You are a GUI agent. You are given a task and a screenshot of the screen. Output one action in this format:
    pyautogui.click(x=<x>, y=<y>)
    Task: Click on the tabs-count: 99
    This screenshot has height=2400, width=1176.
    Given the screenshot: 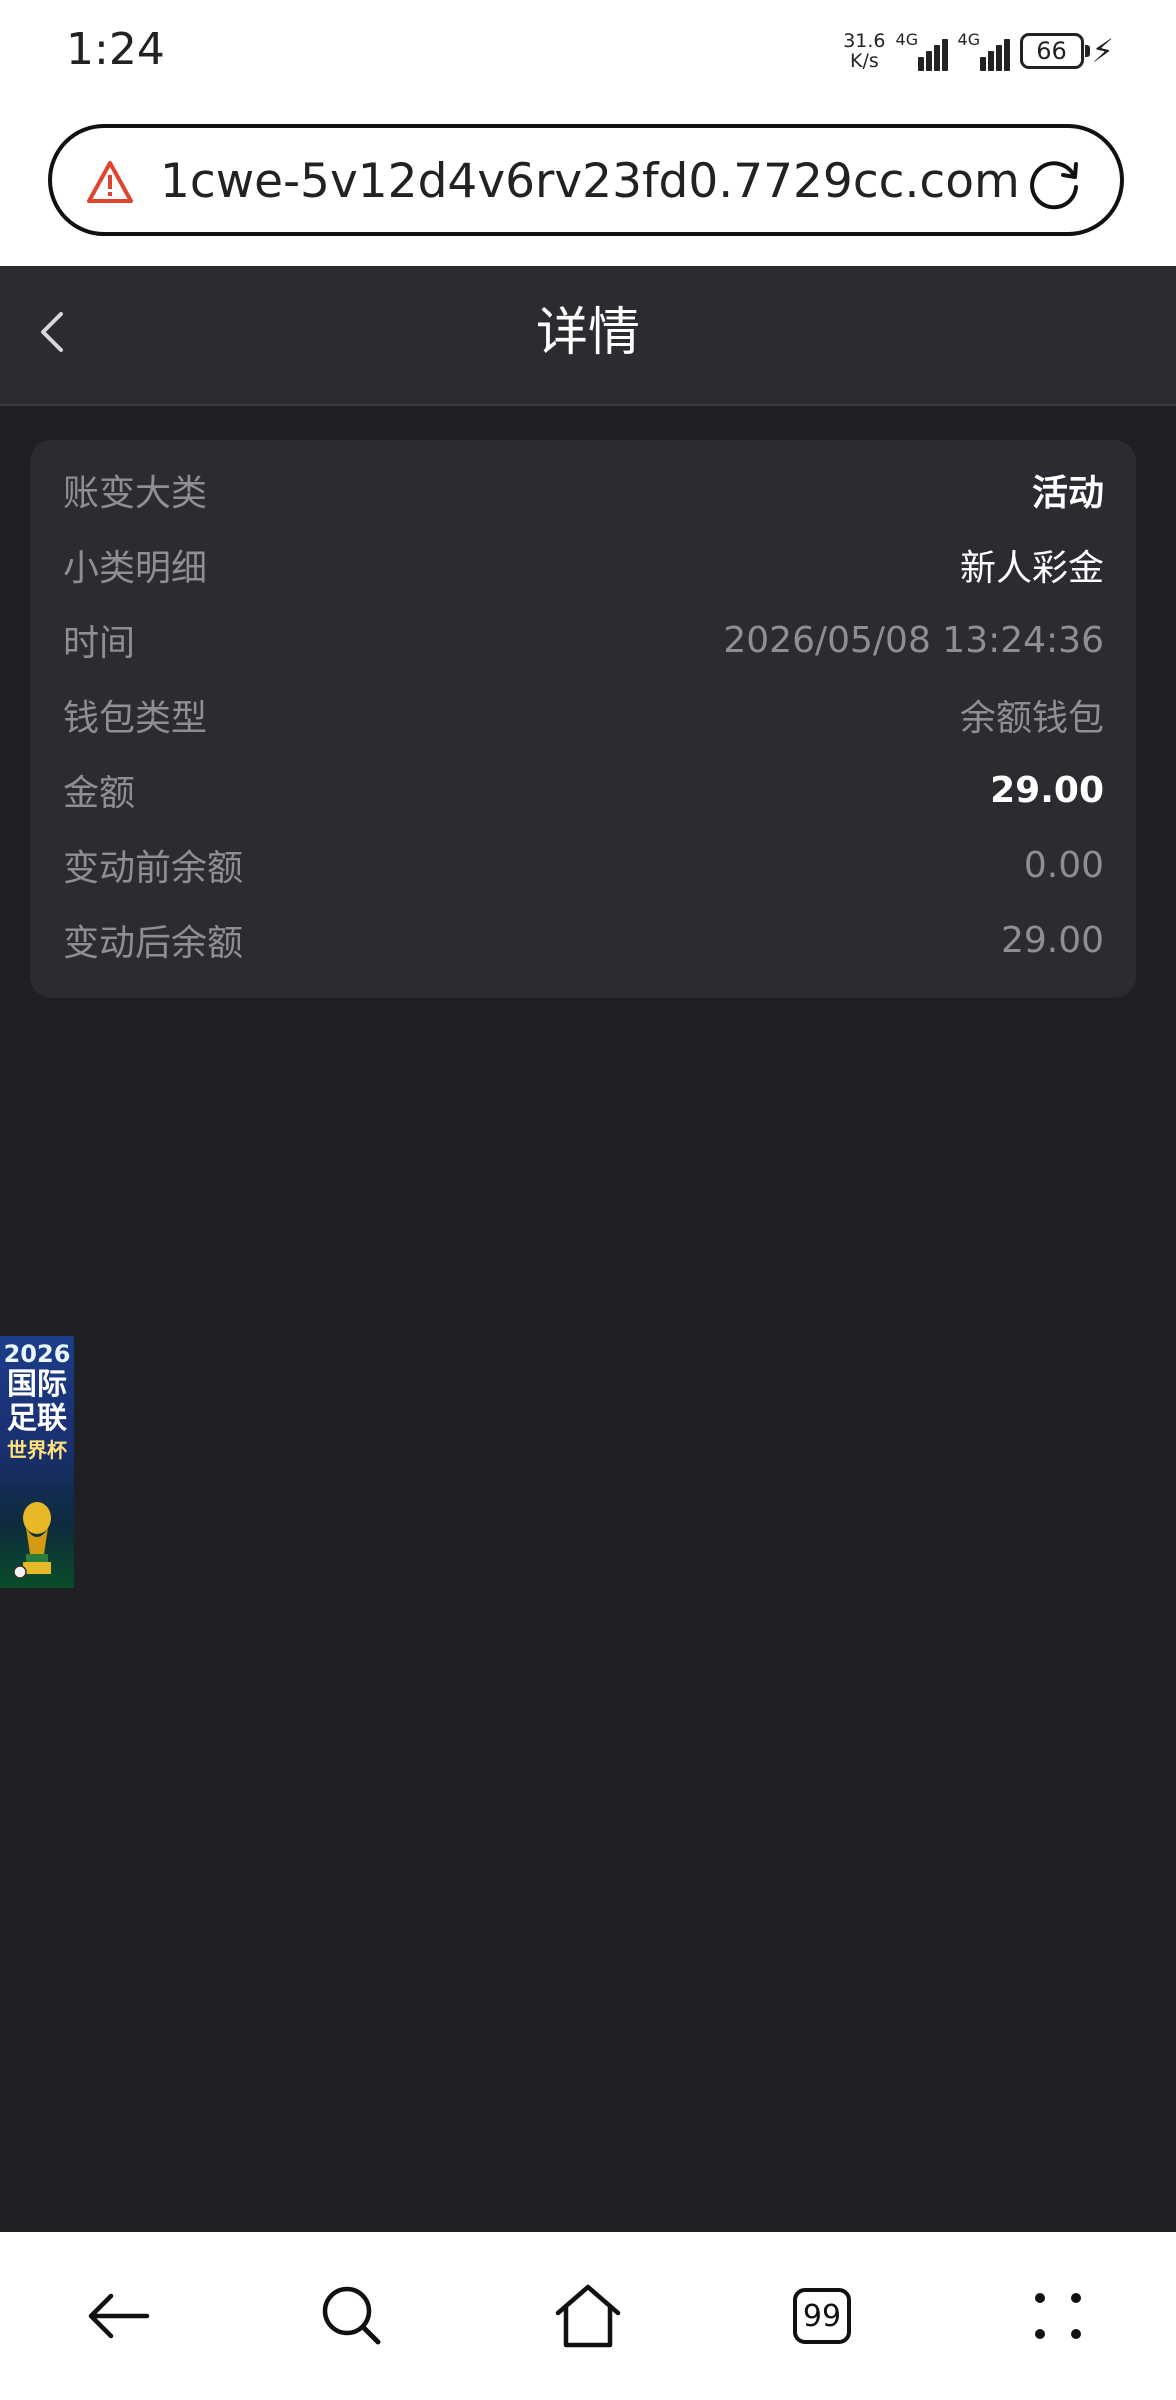 What is the action you would take?
    pyautogui.click(x=822, y=2316)
    